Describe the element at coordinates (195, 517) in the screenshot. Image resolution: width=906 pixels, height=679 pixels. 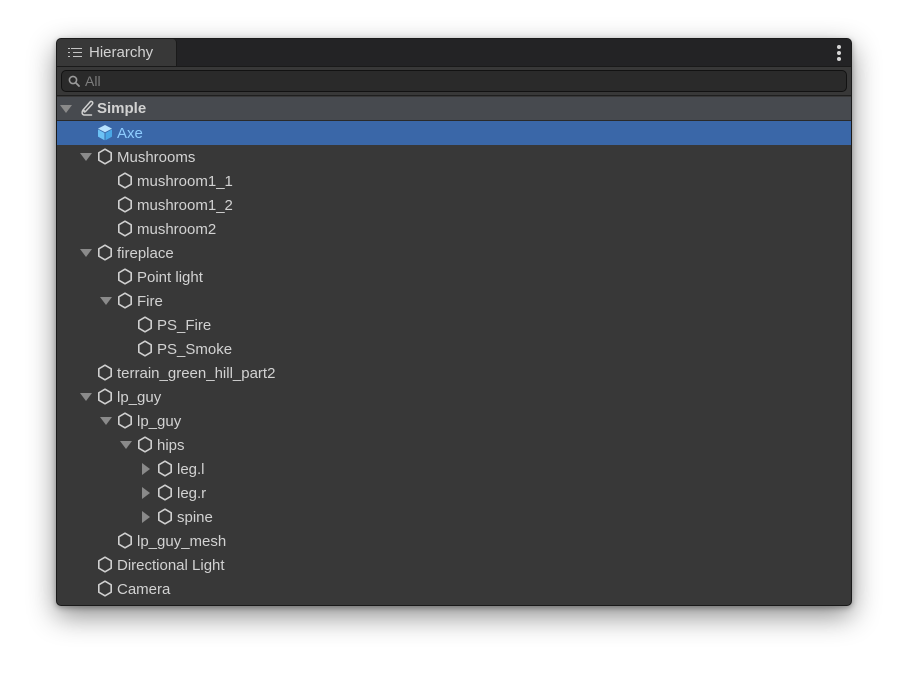
I see `tree-item-label: spine` at that location.